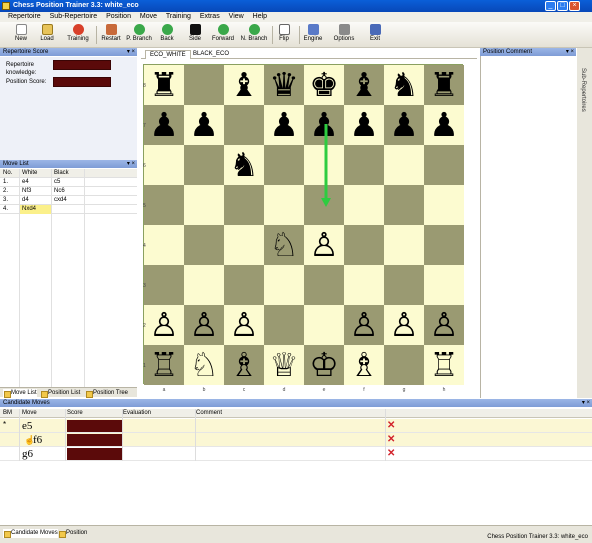  What do you see at coordinates (68, 108) in the screenshot?
I see `repertoire-score-panel: Repertoire knowledge: Position Score:` at bounding box center [68, 108].